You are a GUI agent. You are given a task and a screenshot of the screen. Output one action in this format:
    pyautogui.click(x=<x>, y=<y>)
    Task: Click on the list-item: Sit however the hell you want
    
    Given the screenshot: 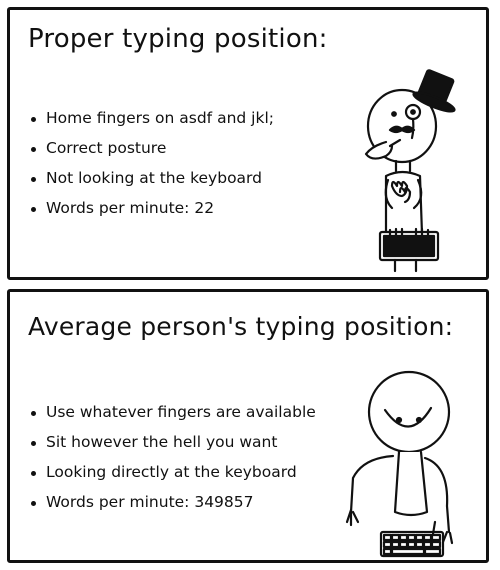 What is the action you would take?
    pyautogui.click(x=172, y=447)
    